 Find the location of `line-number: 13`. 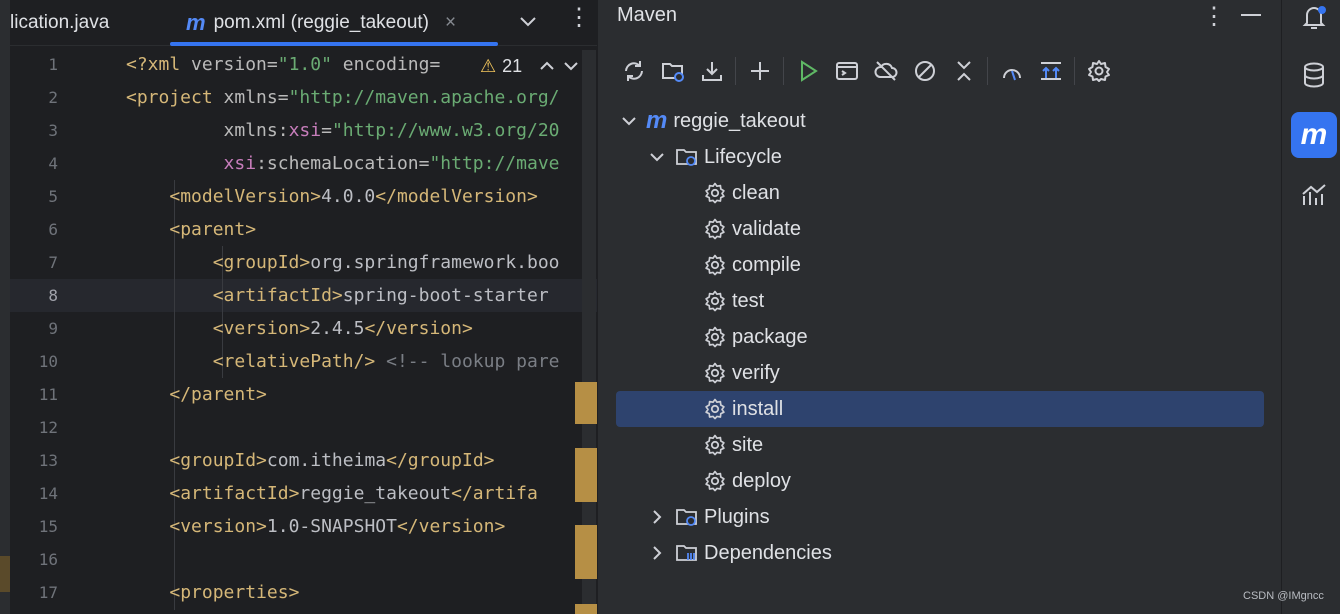

line-number: 13 is located at coordinates (48, 460).